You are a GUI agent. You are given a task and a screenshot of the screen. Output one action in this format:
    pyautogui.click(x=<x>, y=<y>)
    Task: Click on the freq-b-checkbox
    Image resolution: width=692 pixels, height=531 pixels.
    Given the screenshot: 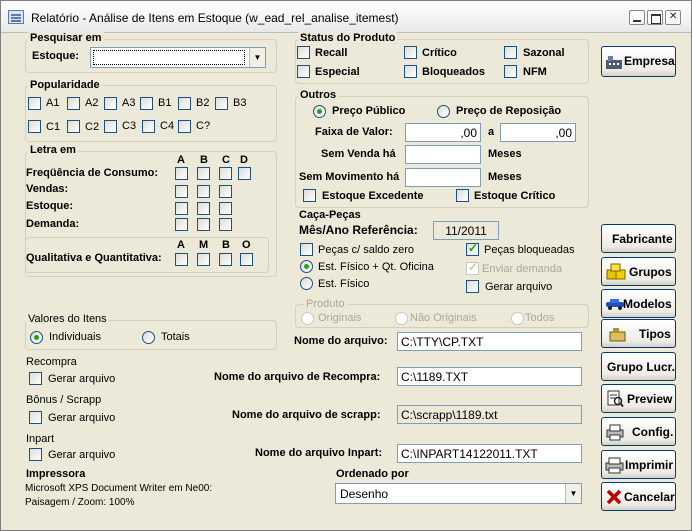 What is the action you would take?
    pyautogui.click(x=203, y=173)
    